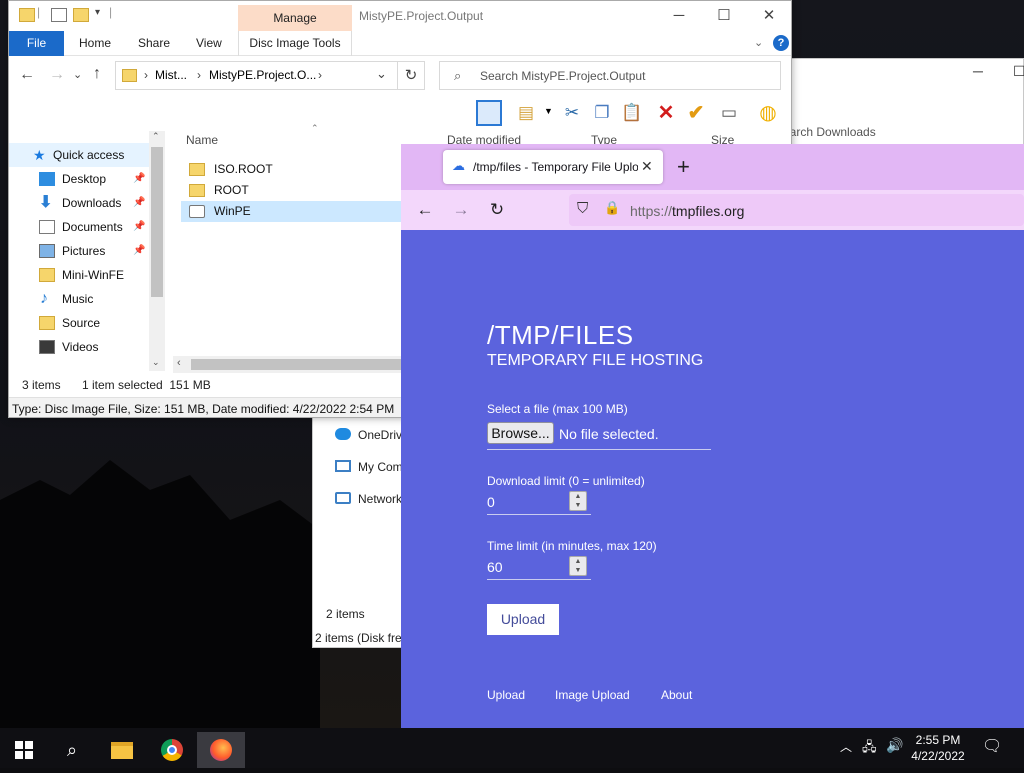 The image size is (1024, 773). I want to click on qat-dropdown-icon: ▾, so click(97, 12).